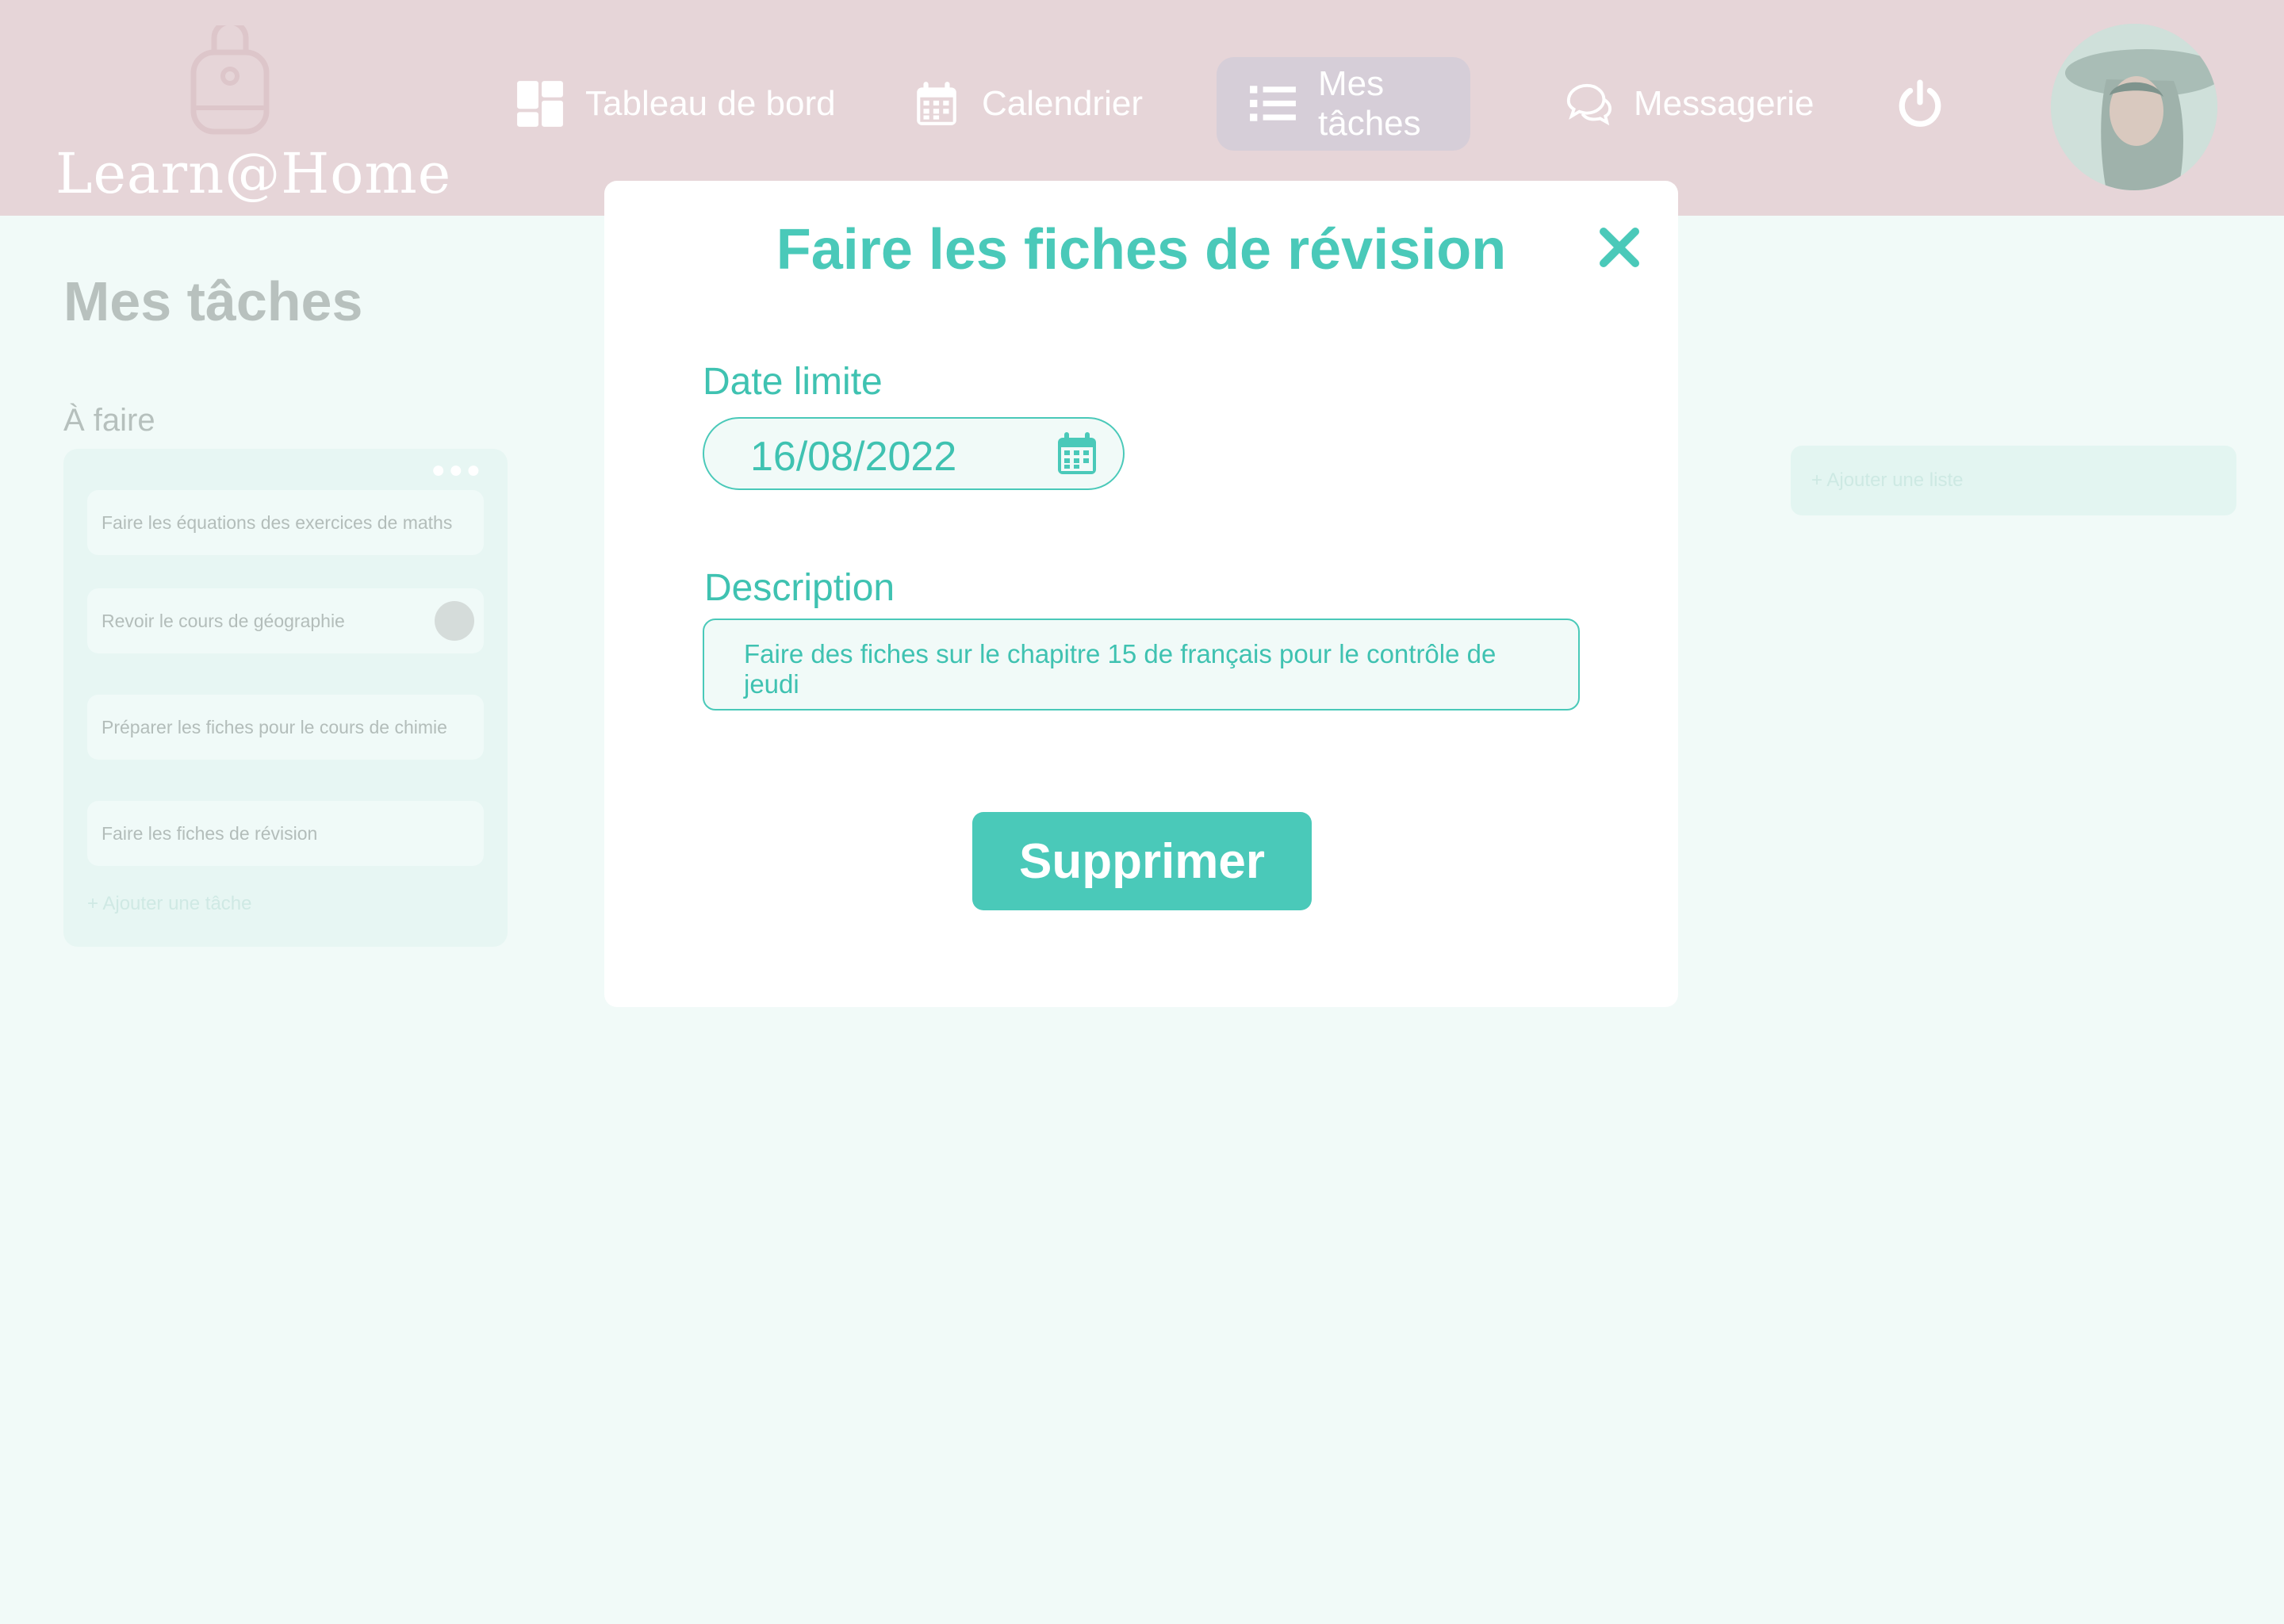  I want to click on add-task-button: + Ajouter une tâche, so click(169, 904).